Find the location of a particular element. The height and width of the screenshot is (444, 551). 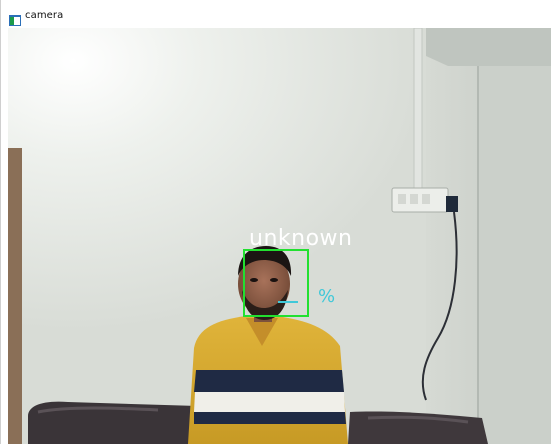

ceiling-ledge is located at coordinates (488, 47).